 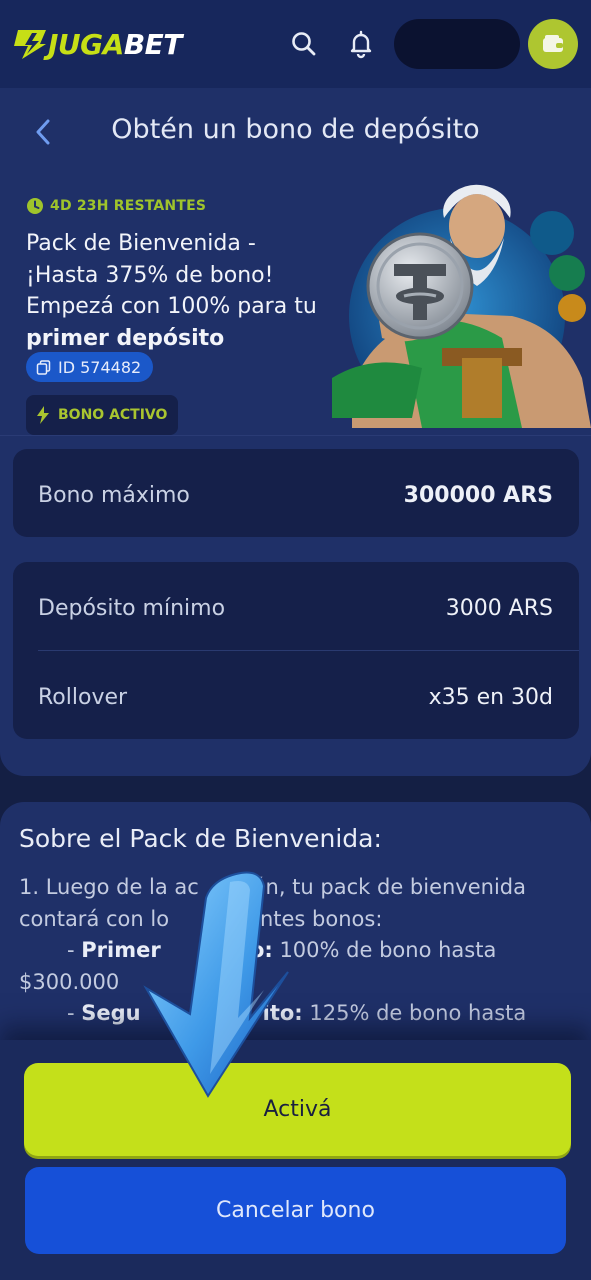 What do you see at coordinates (295, 435) in the screenshot?
I see `section-divider` at bounding box center [295, 435].